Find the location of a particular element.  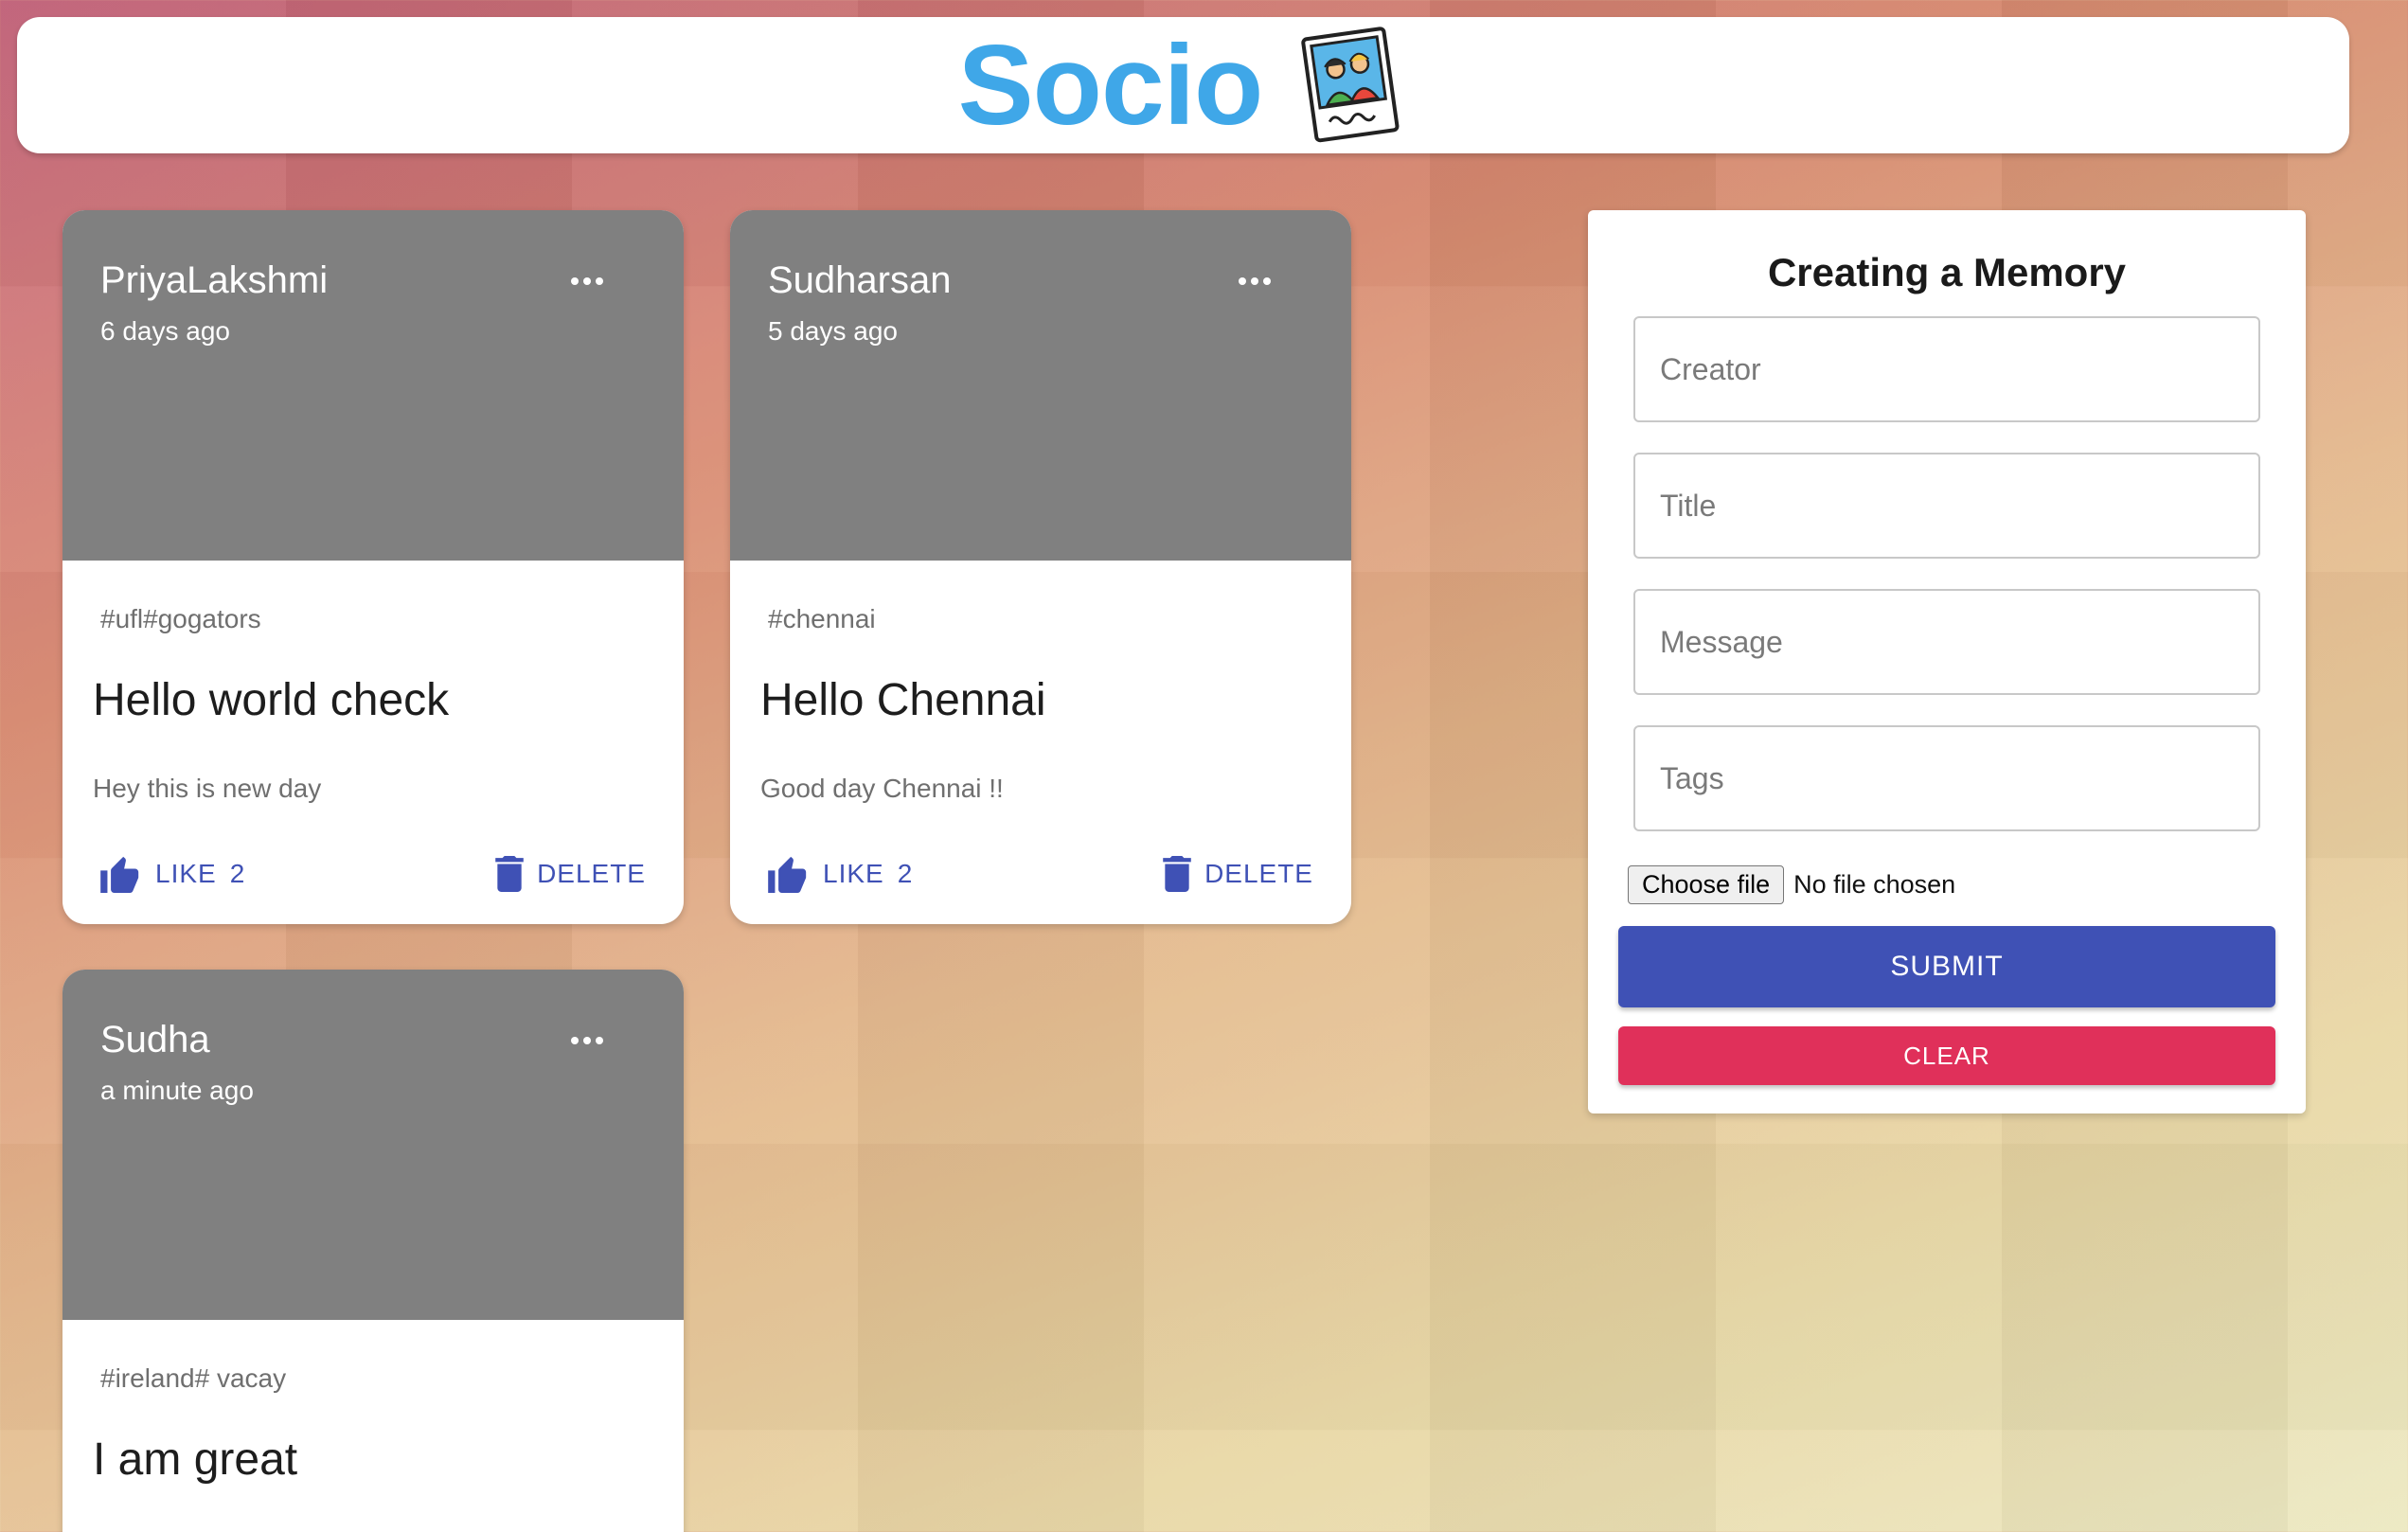

creator-input is located at coordinates (1946, 369).